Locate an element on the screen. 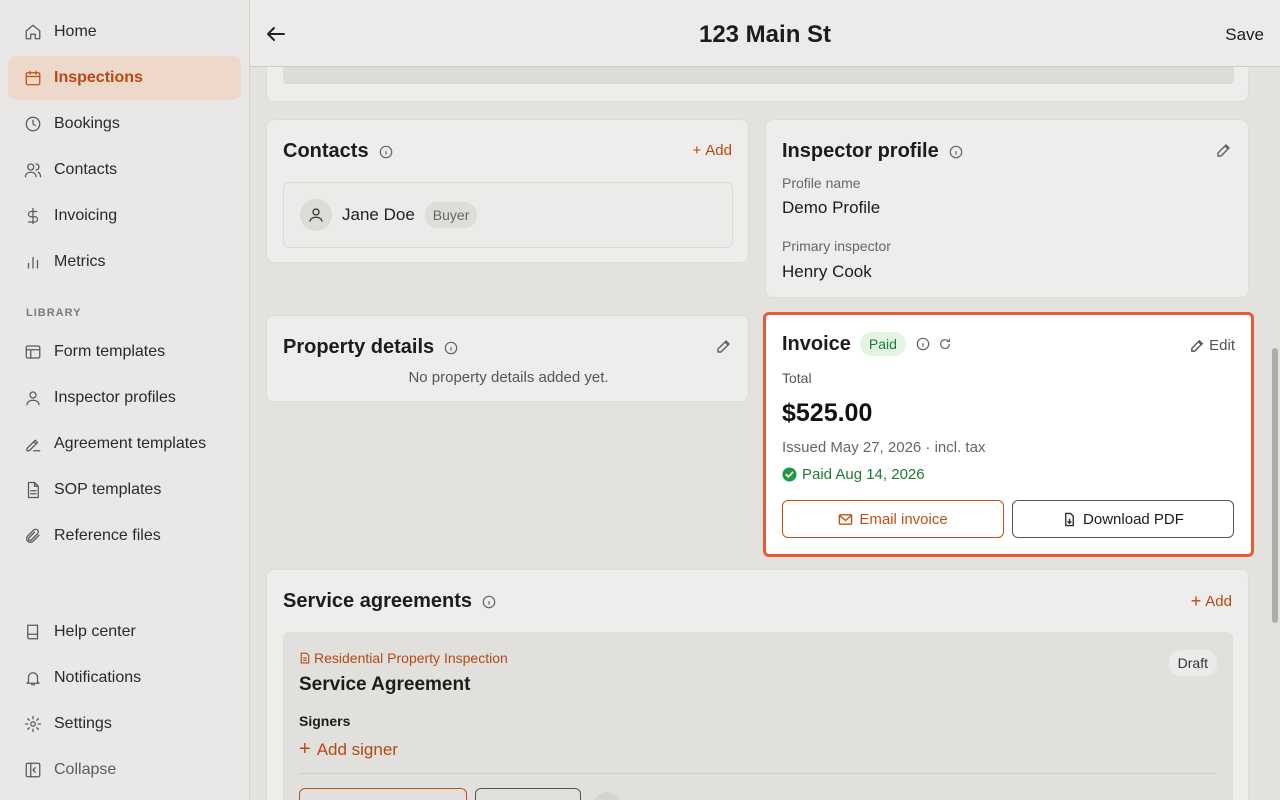 The image size is (1280, 800). sidebar-item-help-center: Help center is located at coordinates (124, 632).